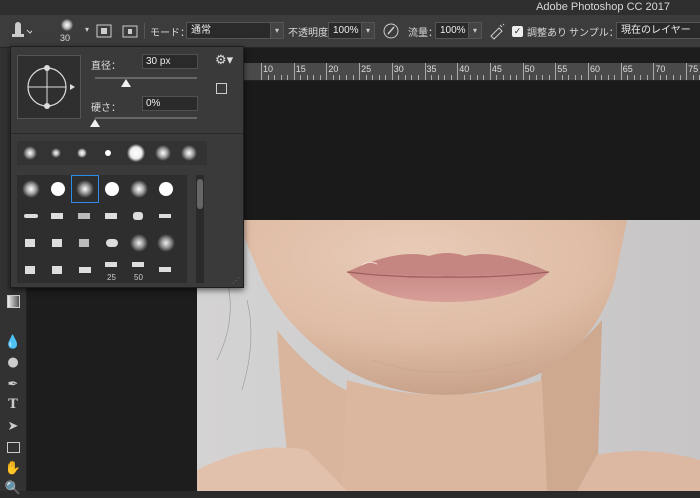 This screenshot has width=700, height=498. I want to click on brush-preset-picker: 30, so click(67, 31).